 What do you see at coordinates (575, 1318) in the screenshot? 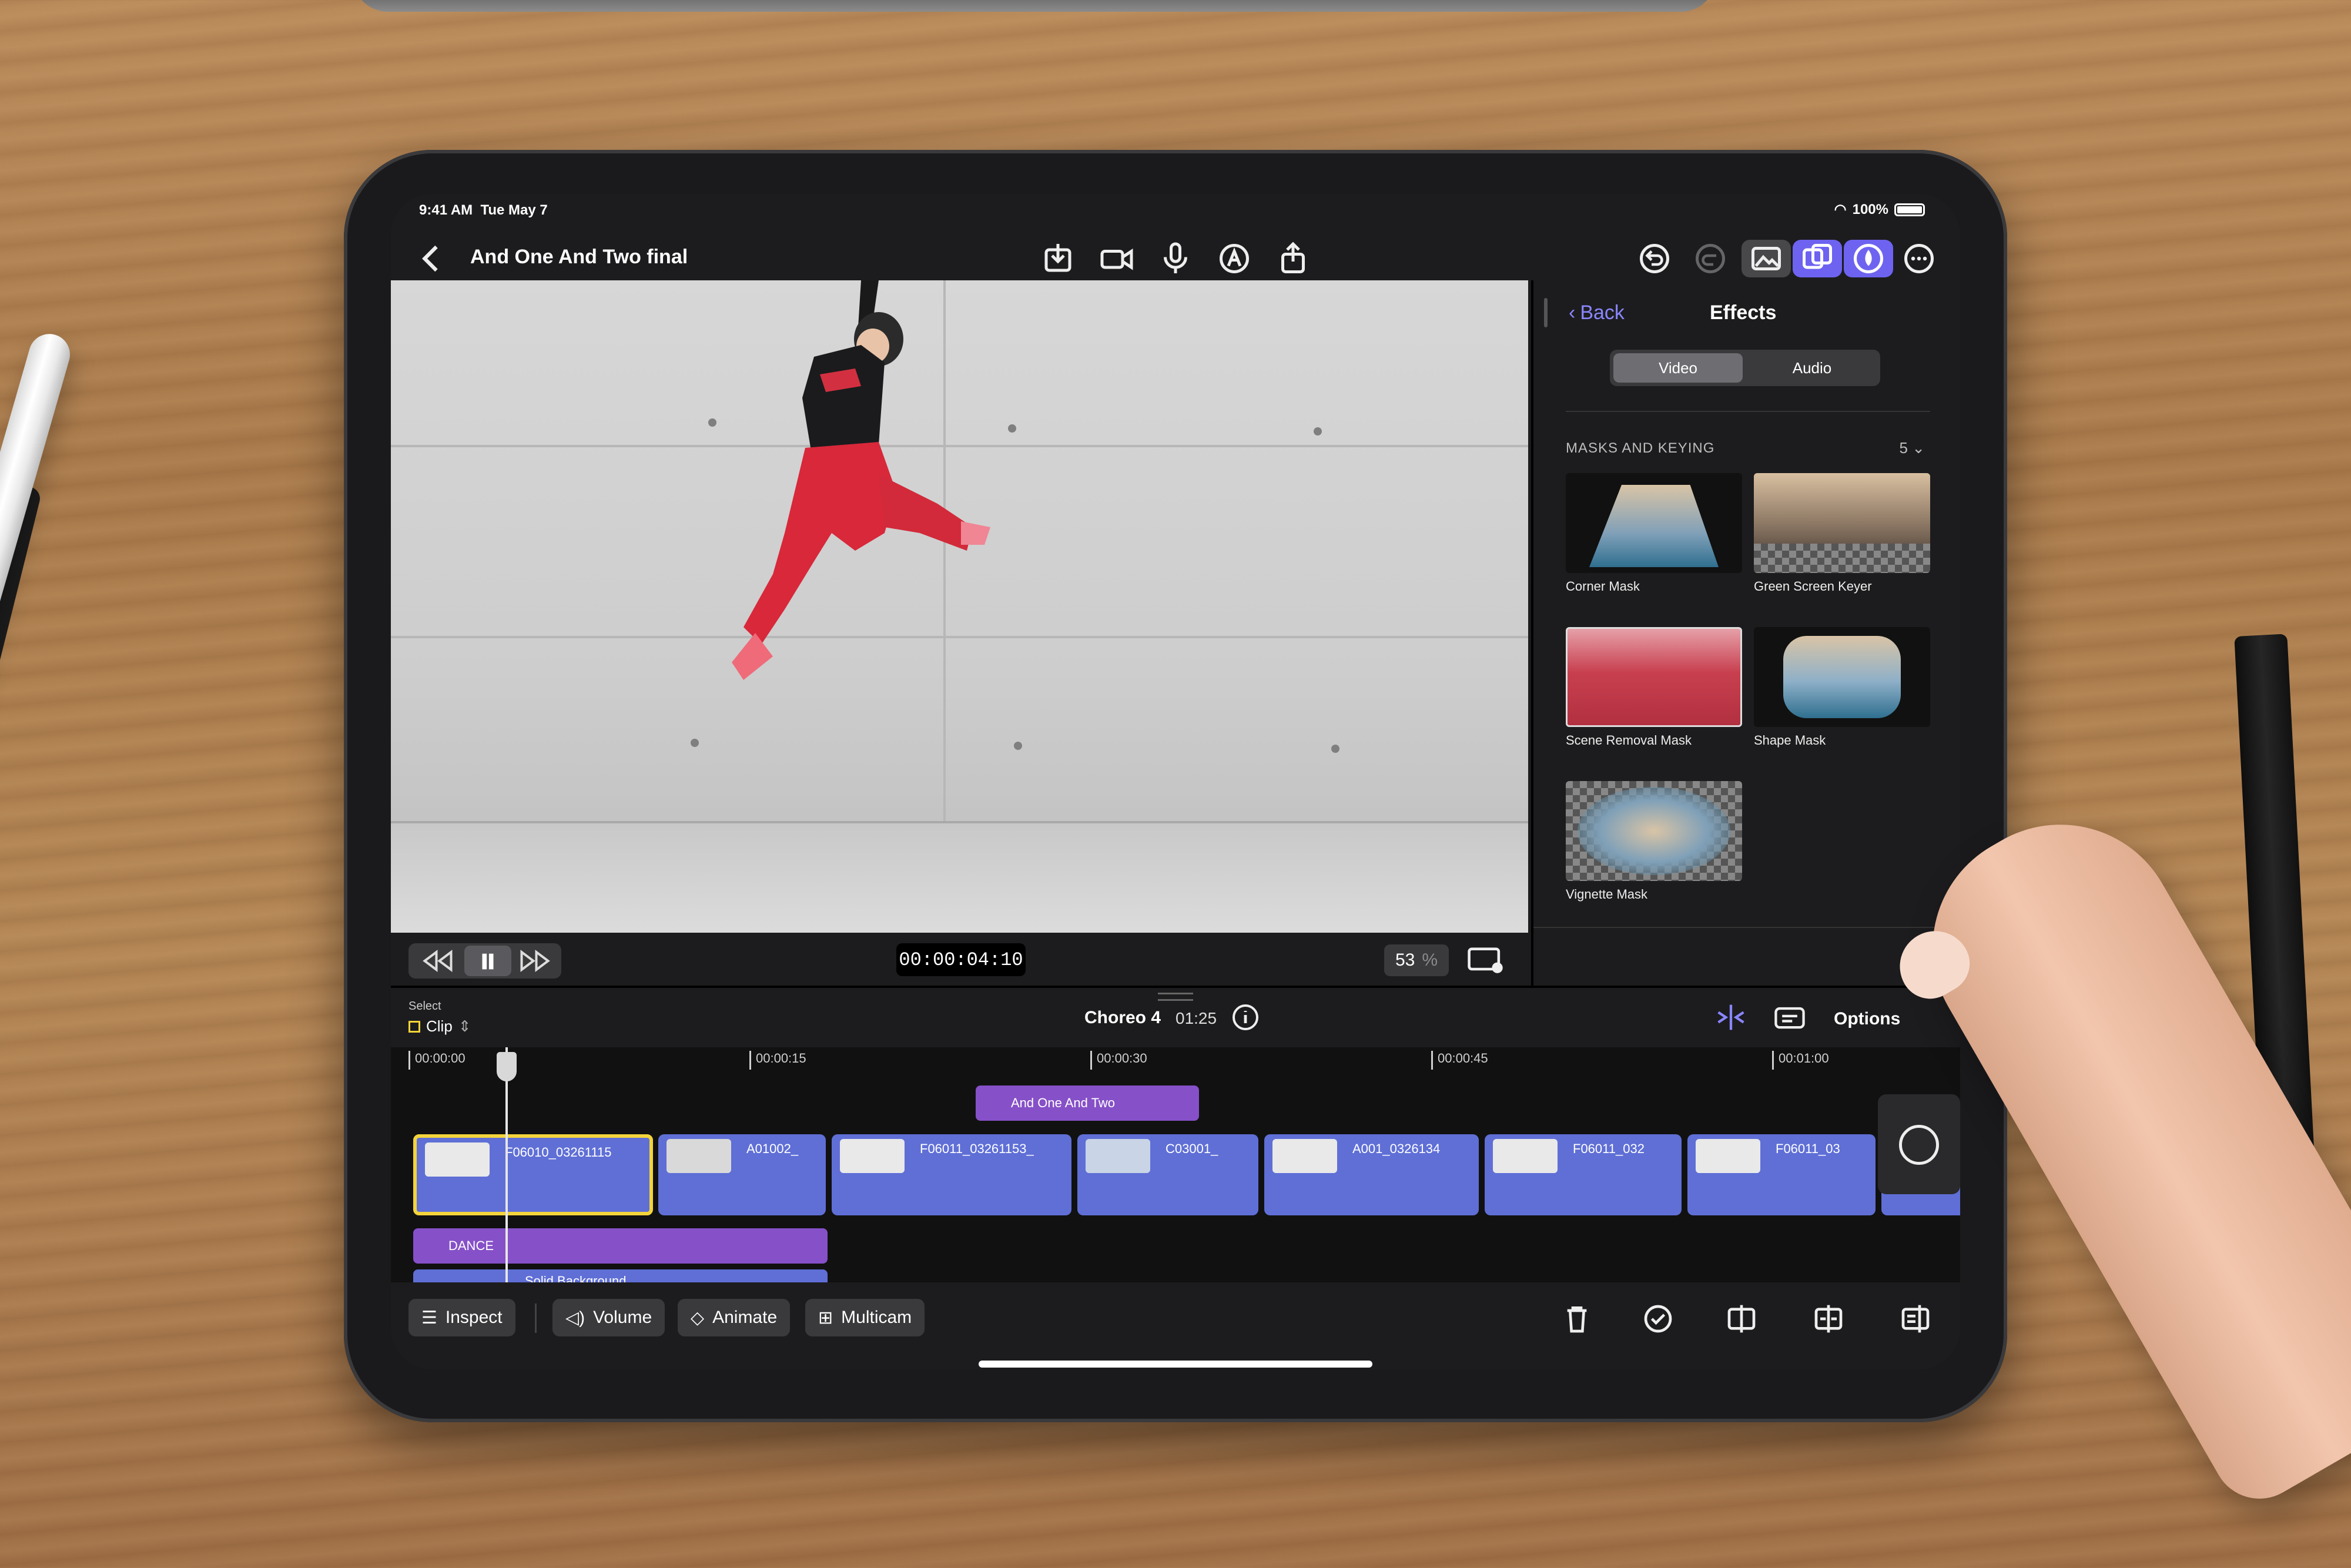
I see `speaker-icon: ◁)` at bounding box center [575, 1318].